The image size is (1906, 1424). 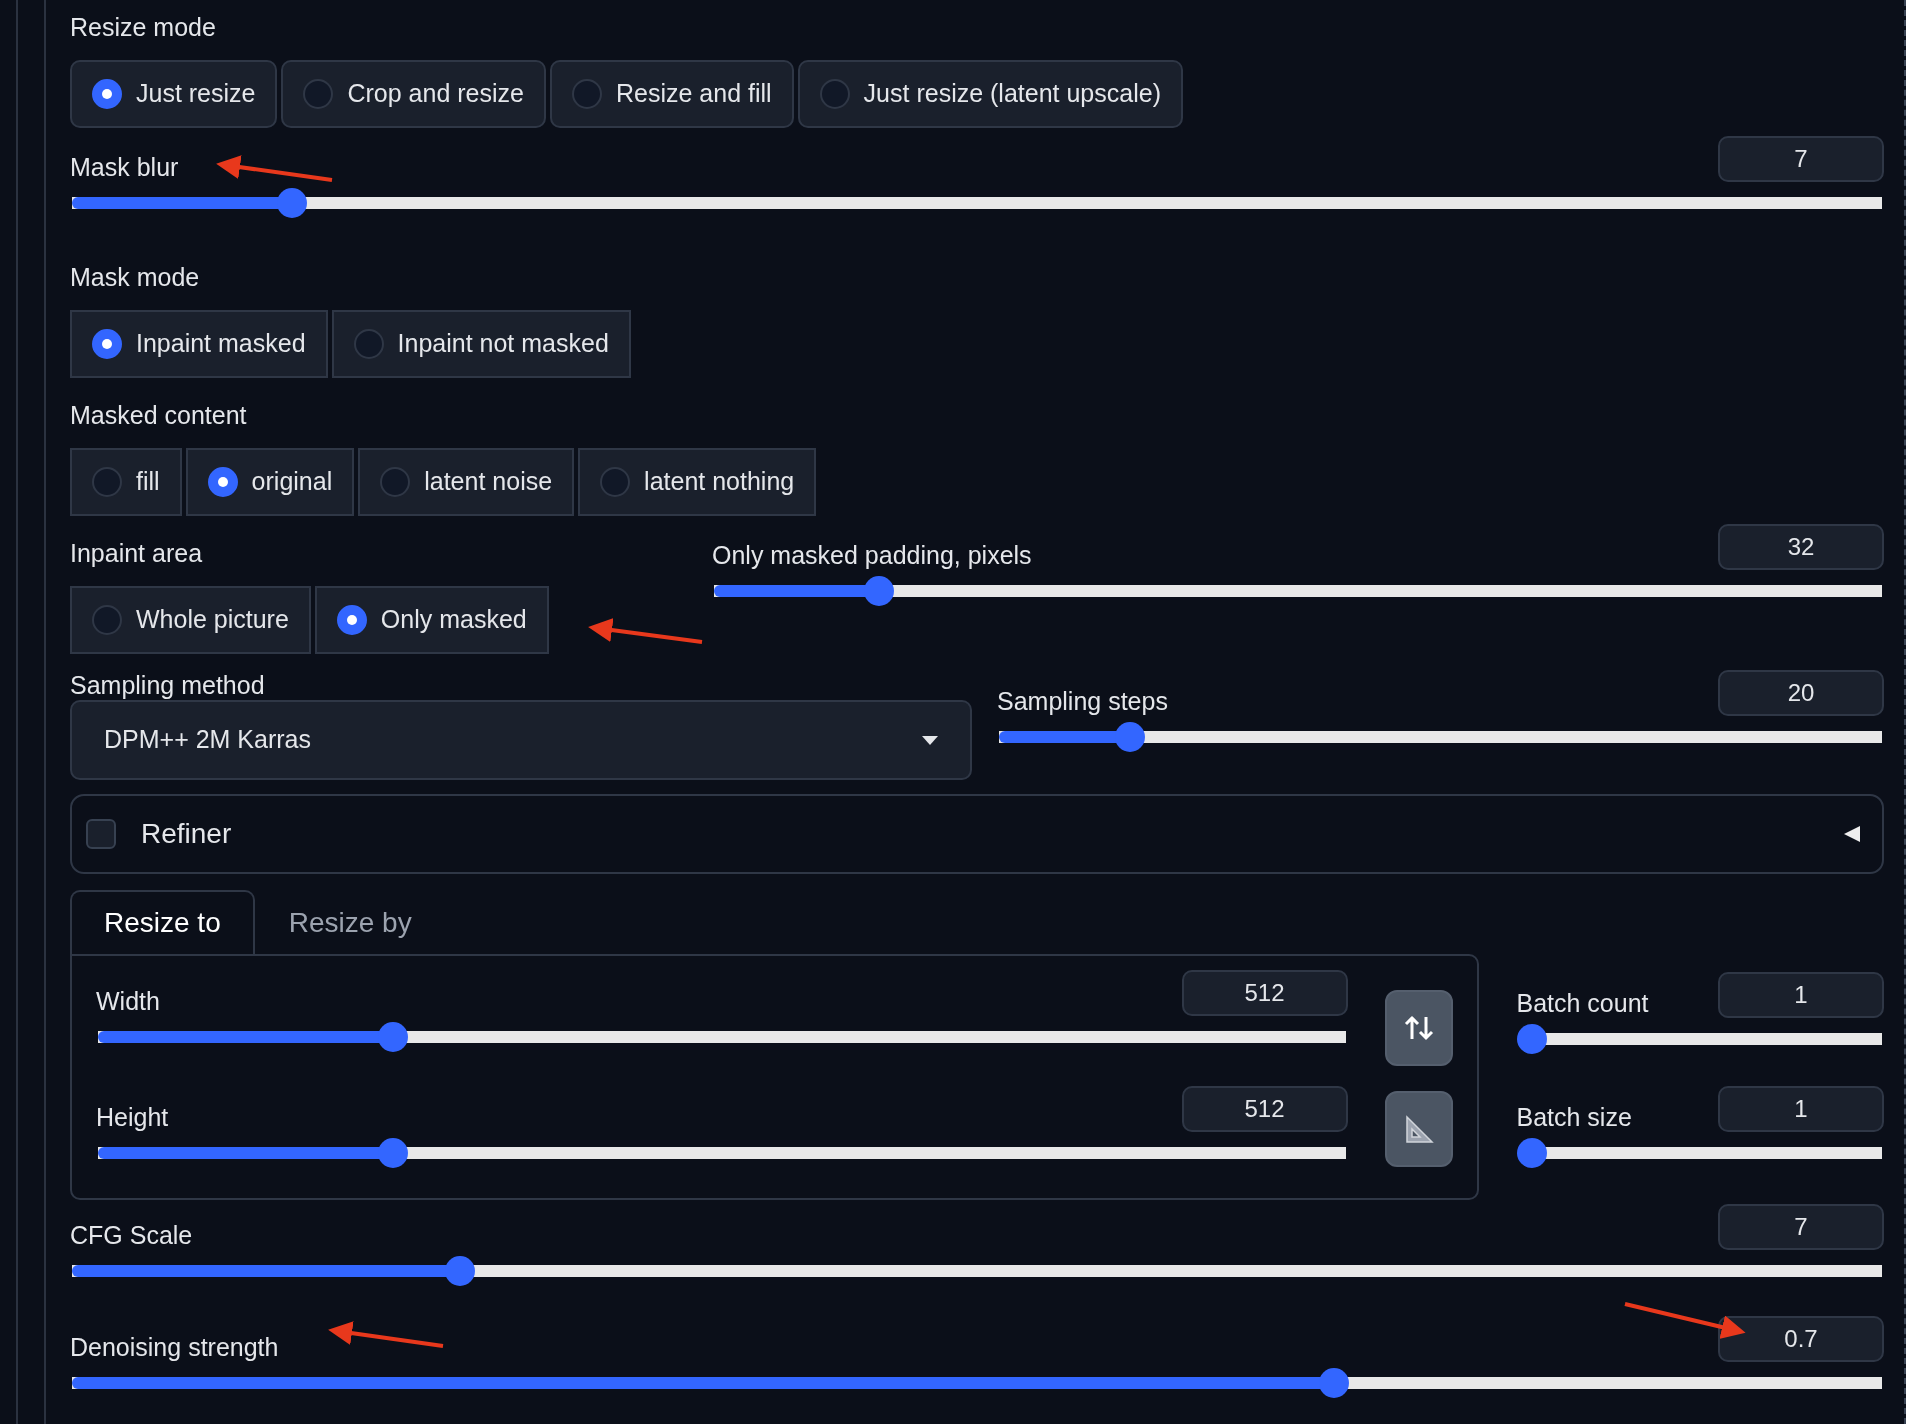 What do you see at coordinates (466, 482) in the screenshot?
I see `radio-option: latent noise` at bounding box center [466, 482].